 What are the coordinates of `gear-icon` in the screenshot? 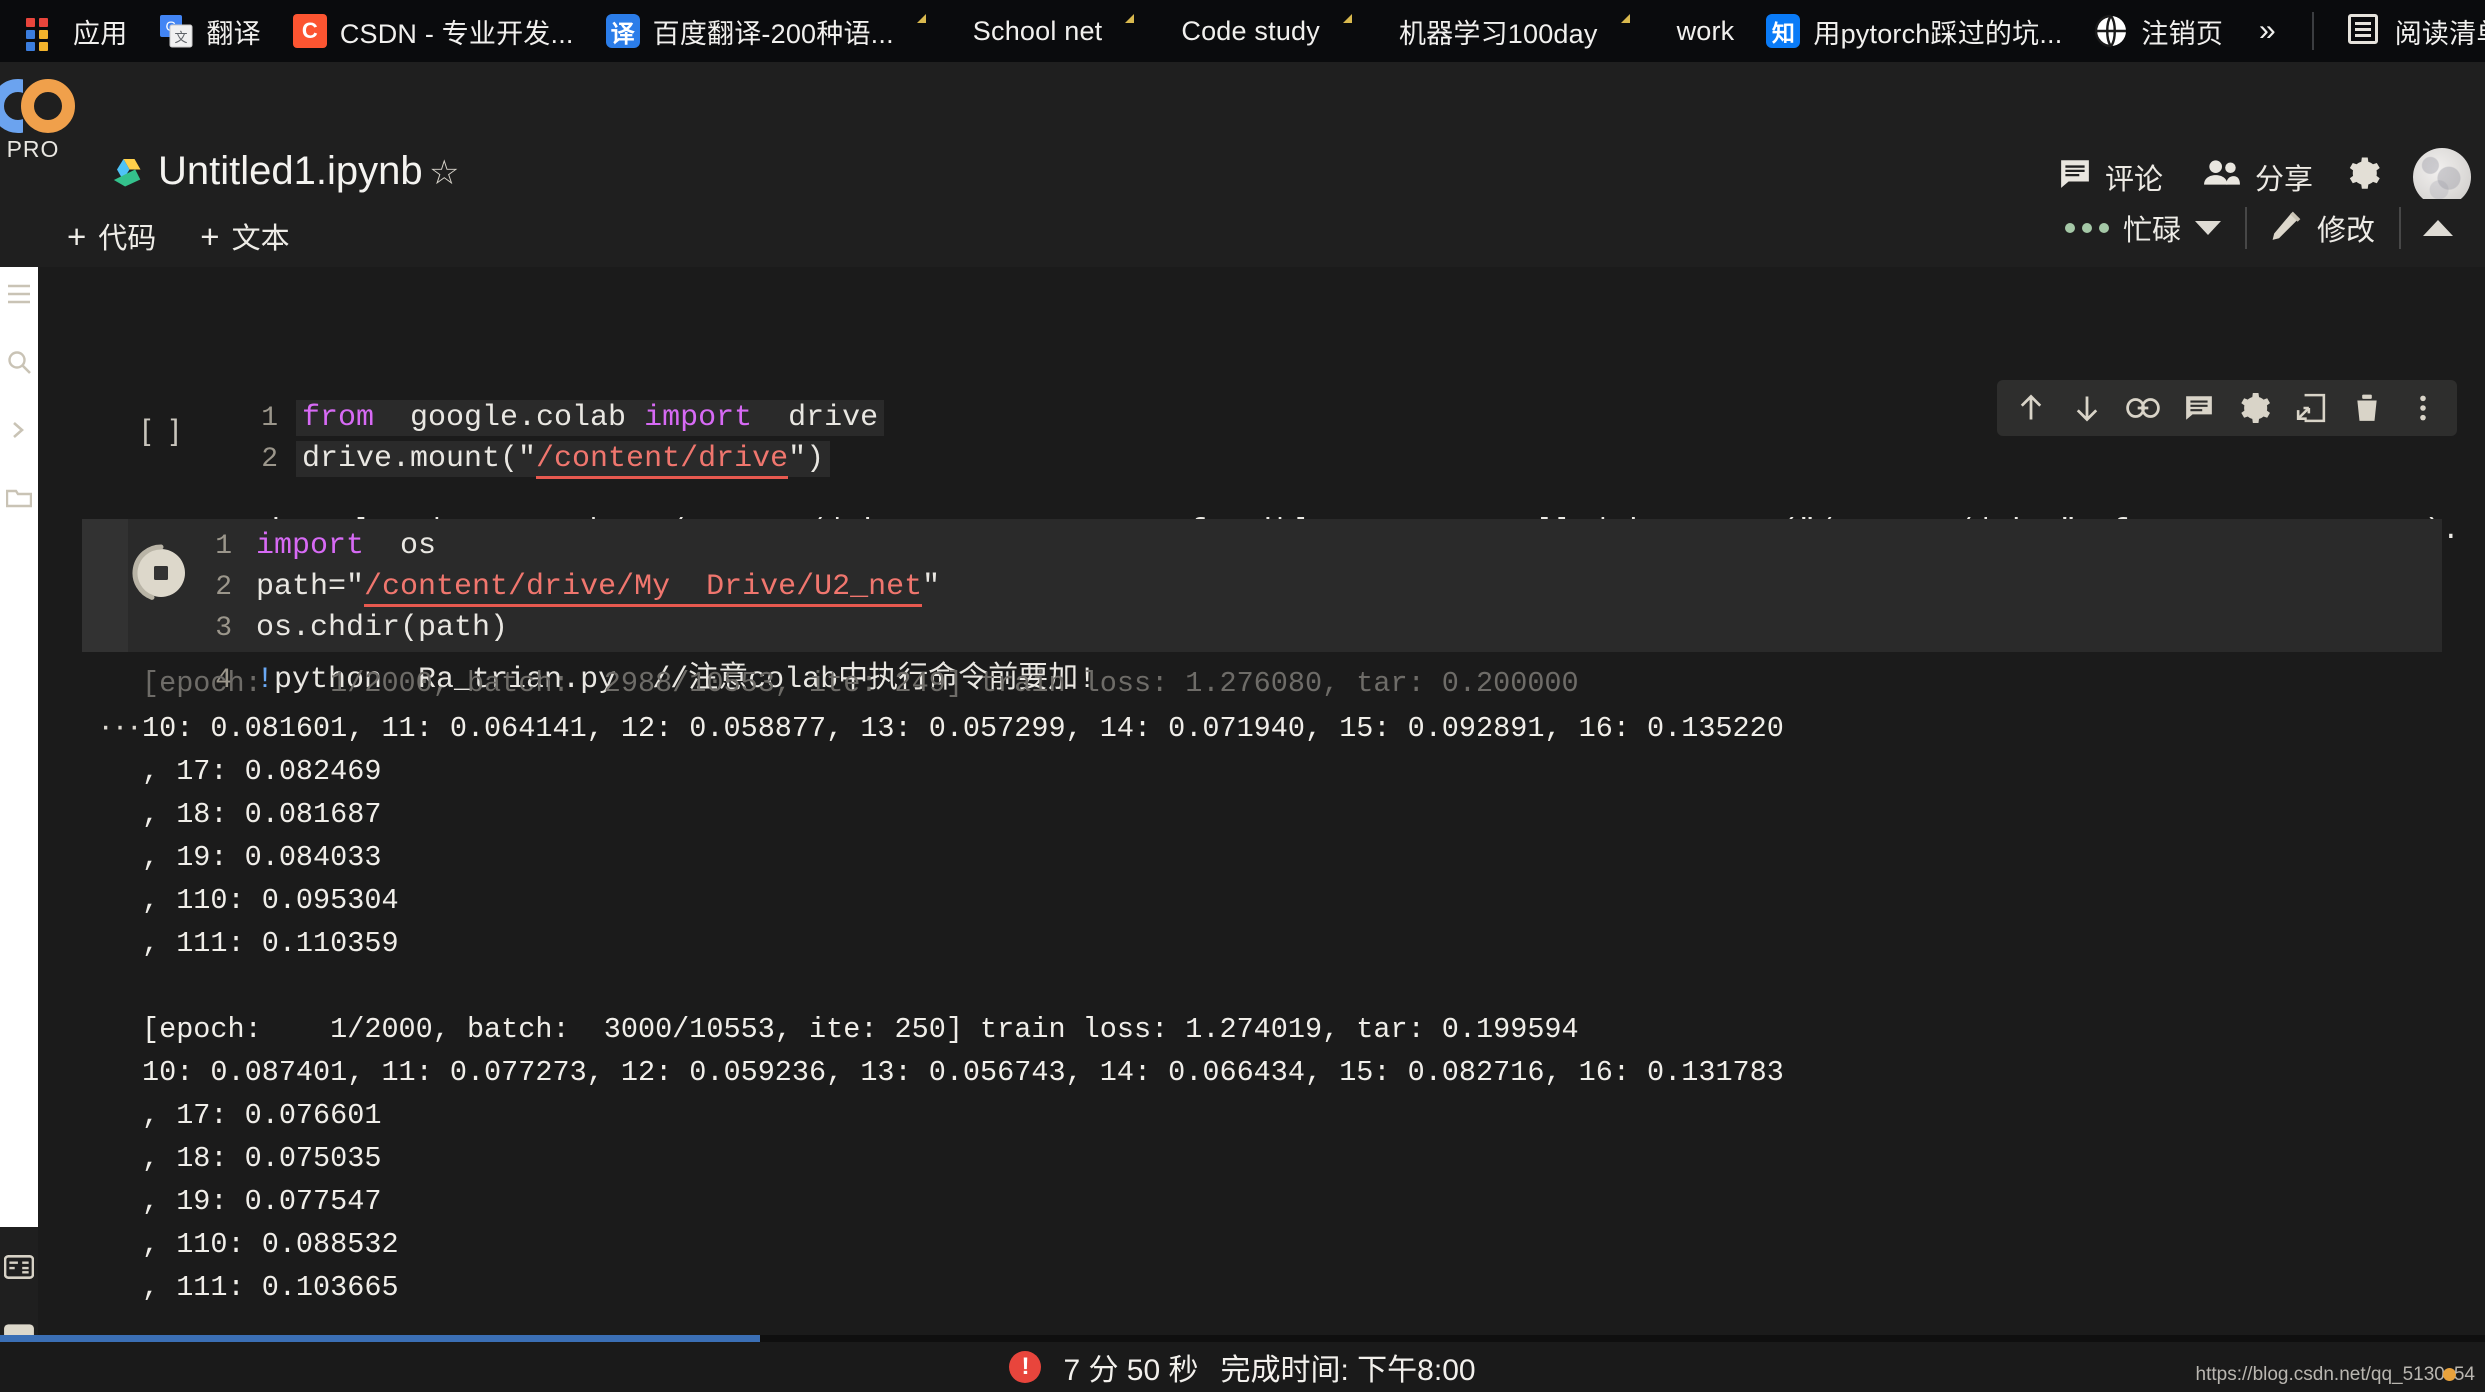 It's located at (2364, 177).